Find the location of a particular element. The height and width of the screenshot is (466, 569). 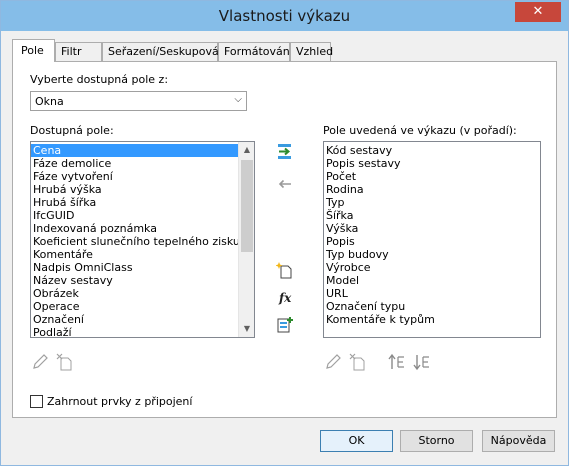

list-item: Typ is located at coordinates (432, 202).